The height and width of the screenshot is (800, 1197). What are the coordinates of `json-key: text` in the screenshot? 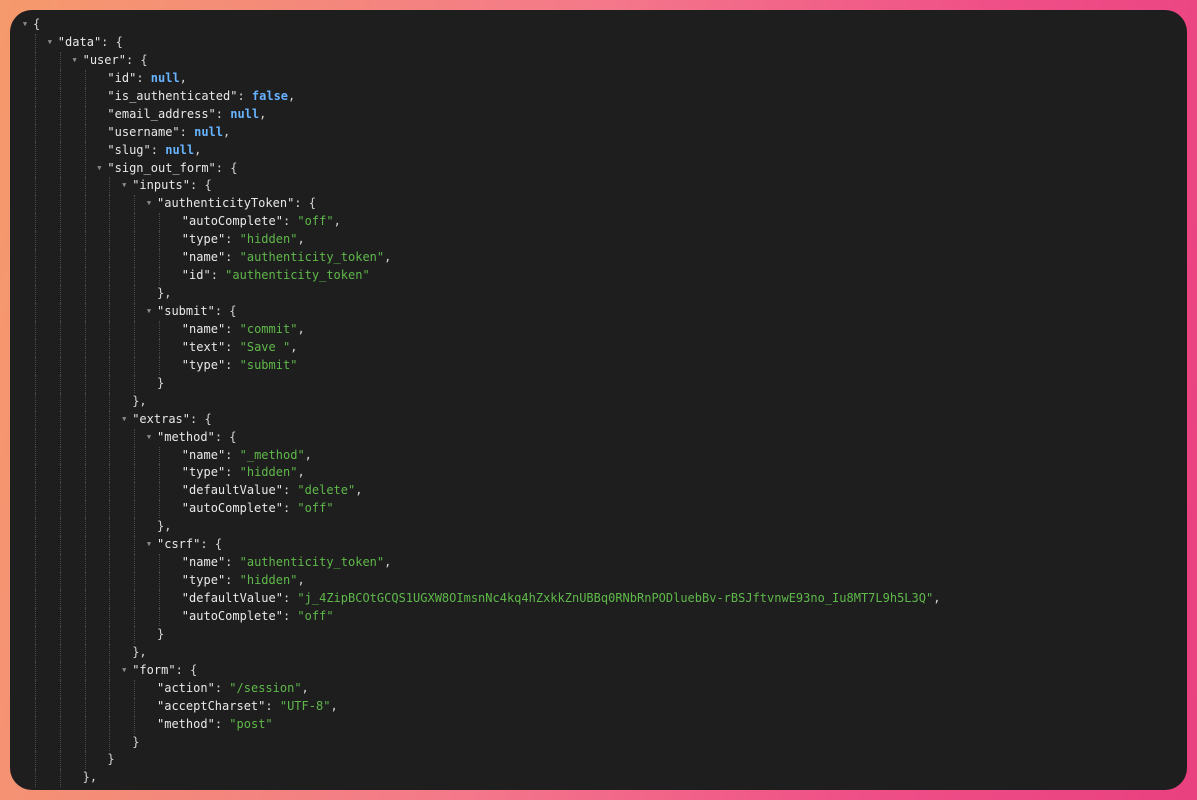 It's located at (203, 346).